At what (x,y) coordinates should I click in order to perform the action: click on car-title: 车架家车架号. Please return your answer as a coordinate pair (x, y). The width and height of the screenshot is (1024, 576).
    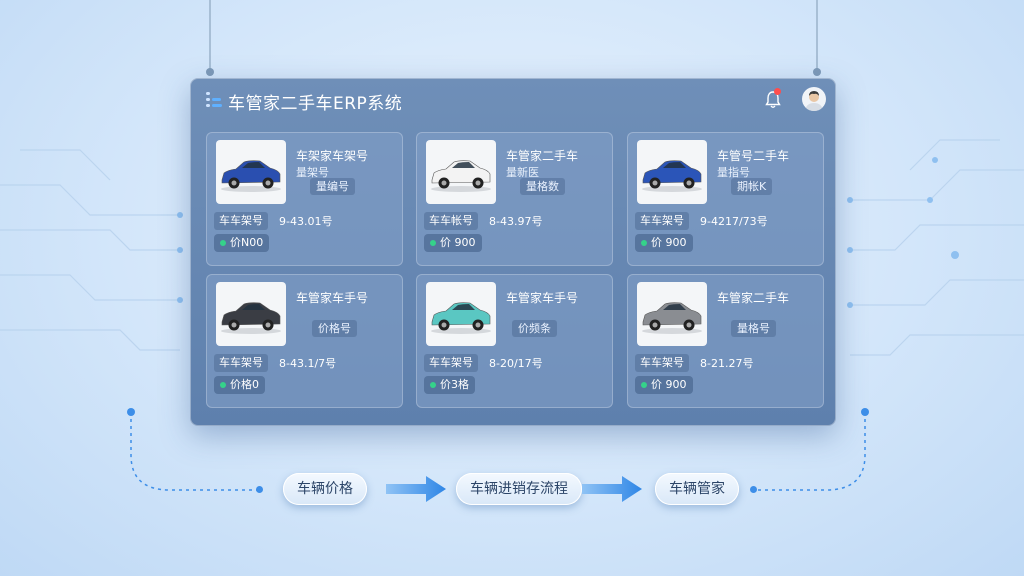
    Looking at the image, I should click on (332, 156).